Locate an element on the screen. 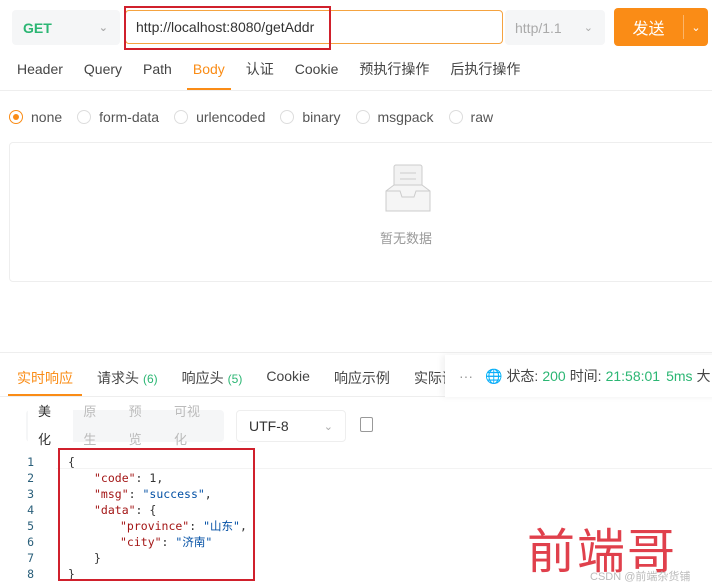 The height and width of the screenshot is (587, 712). response-status-bar: ··· 🌐 状态: 200 时间: 21:58:01 5ms 大 is located at coordinates (578, 376).